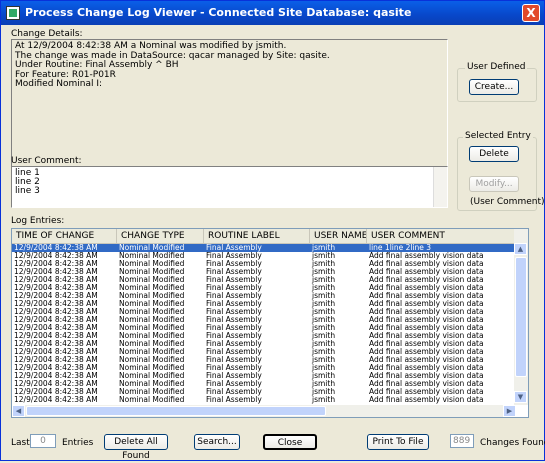  I want to click on scroll-left-icon: ◀, so click(18, 411).